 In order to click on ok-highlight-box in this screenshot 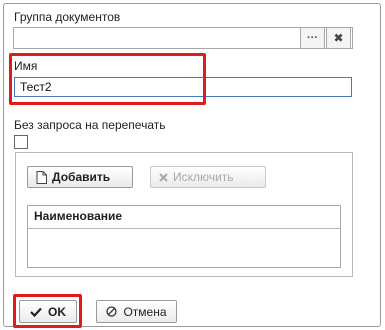, I will do `click(47, 311)`.